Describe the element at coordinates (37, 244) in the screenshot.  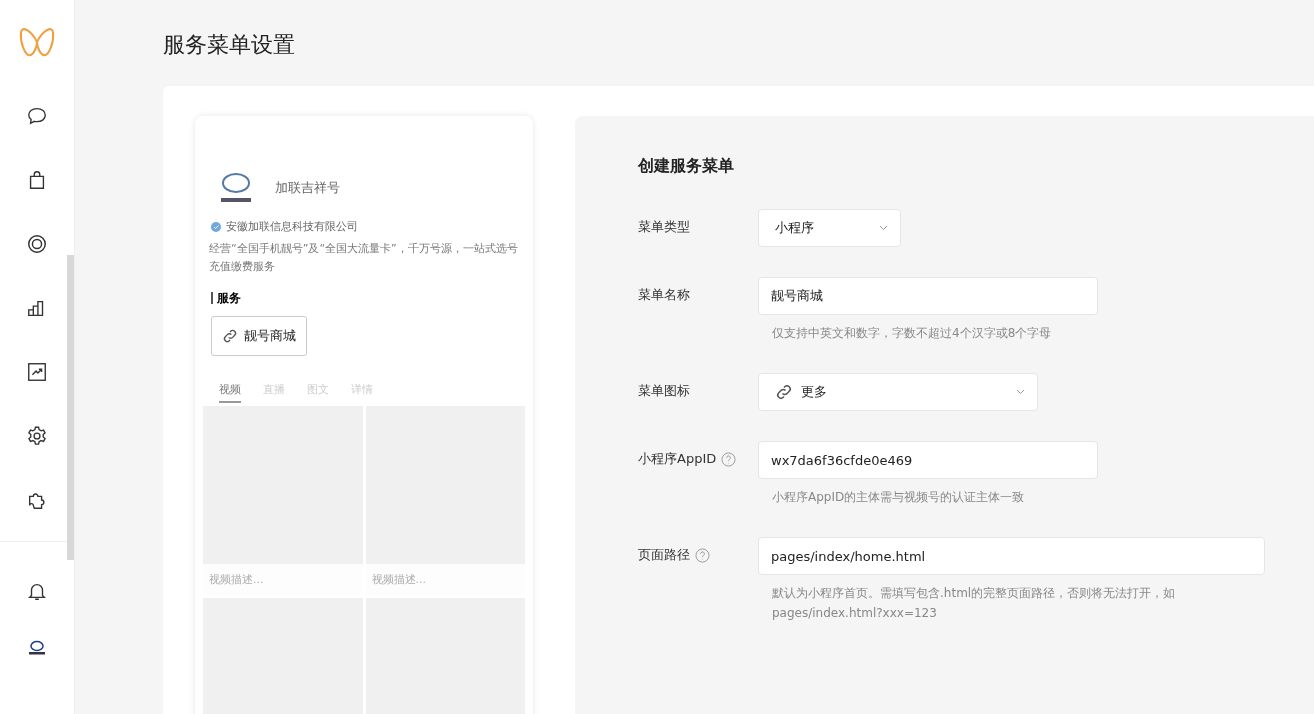
I see `target-icon` at that location.